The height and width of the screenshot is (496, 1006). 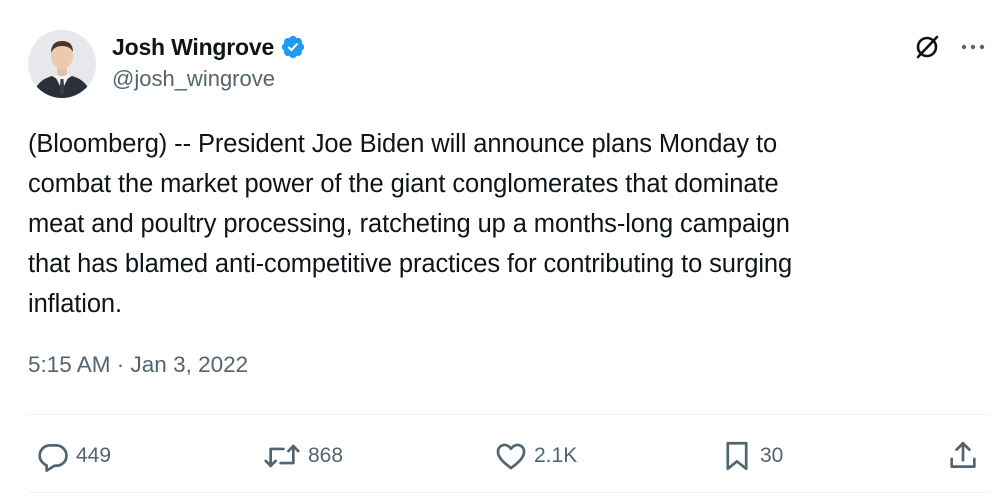 I want to click on like-count: 2.1K, so click(x=556, y=455).